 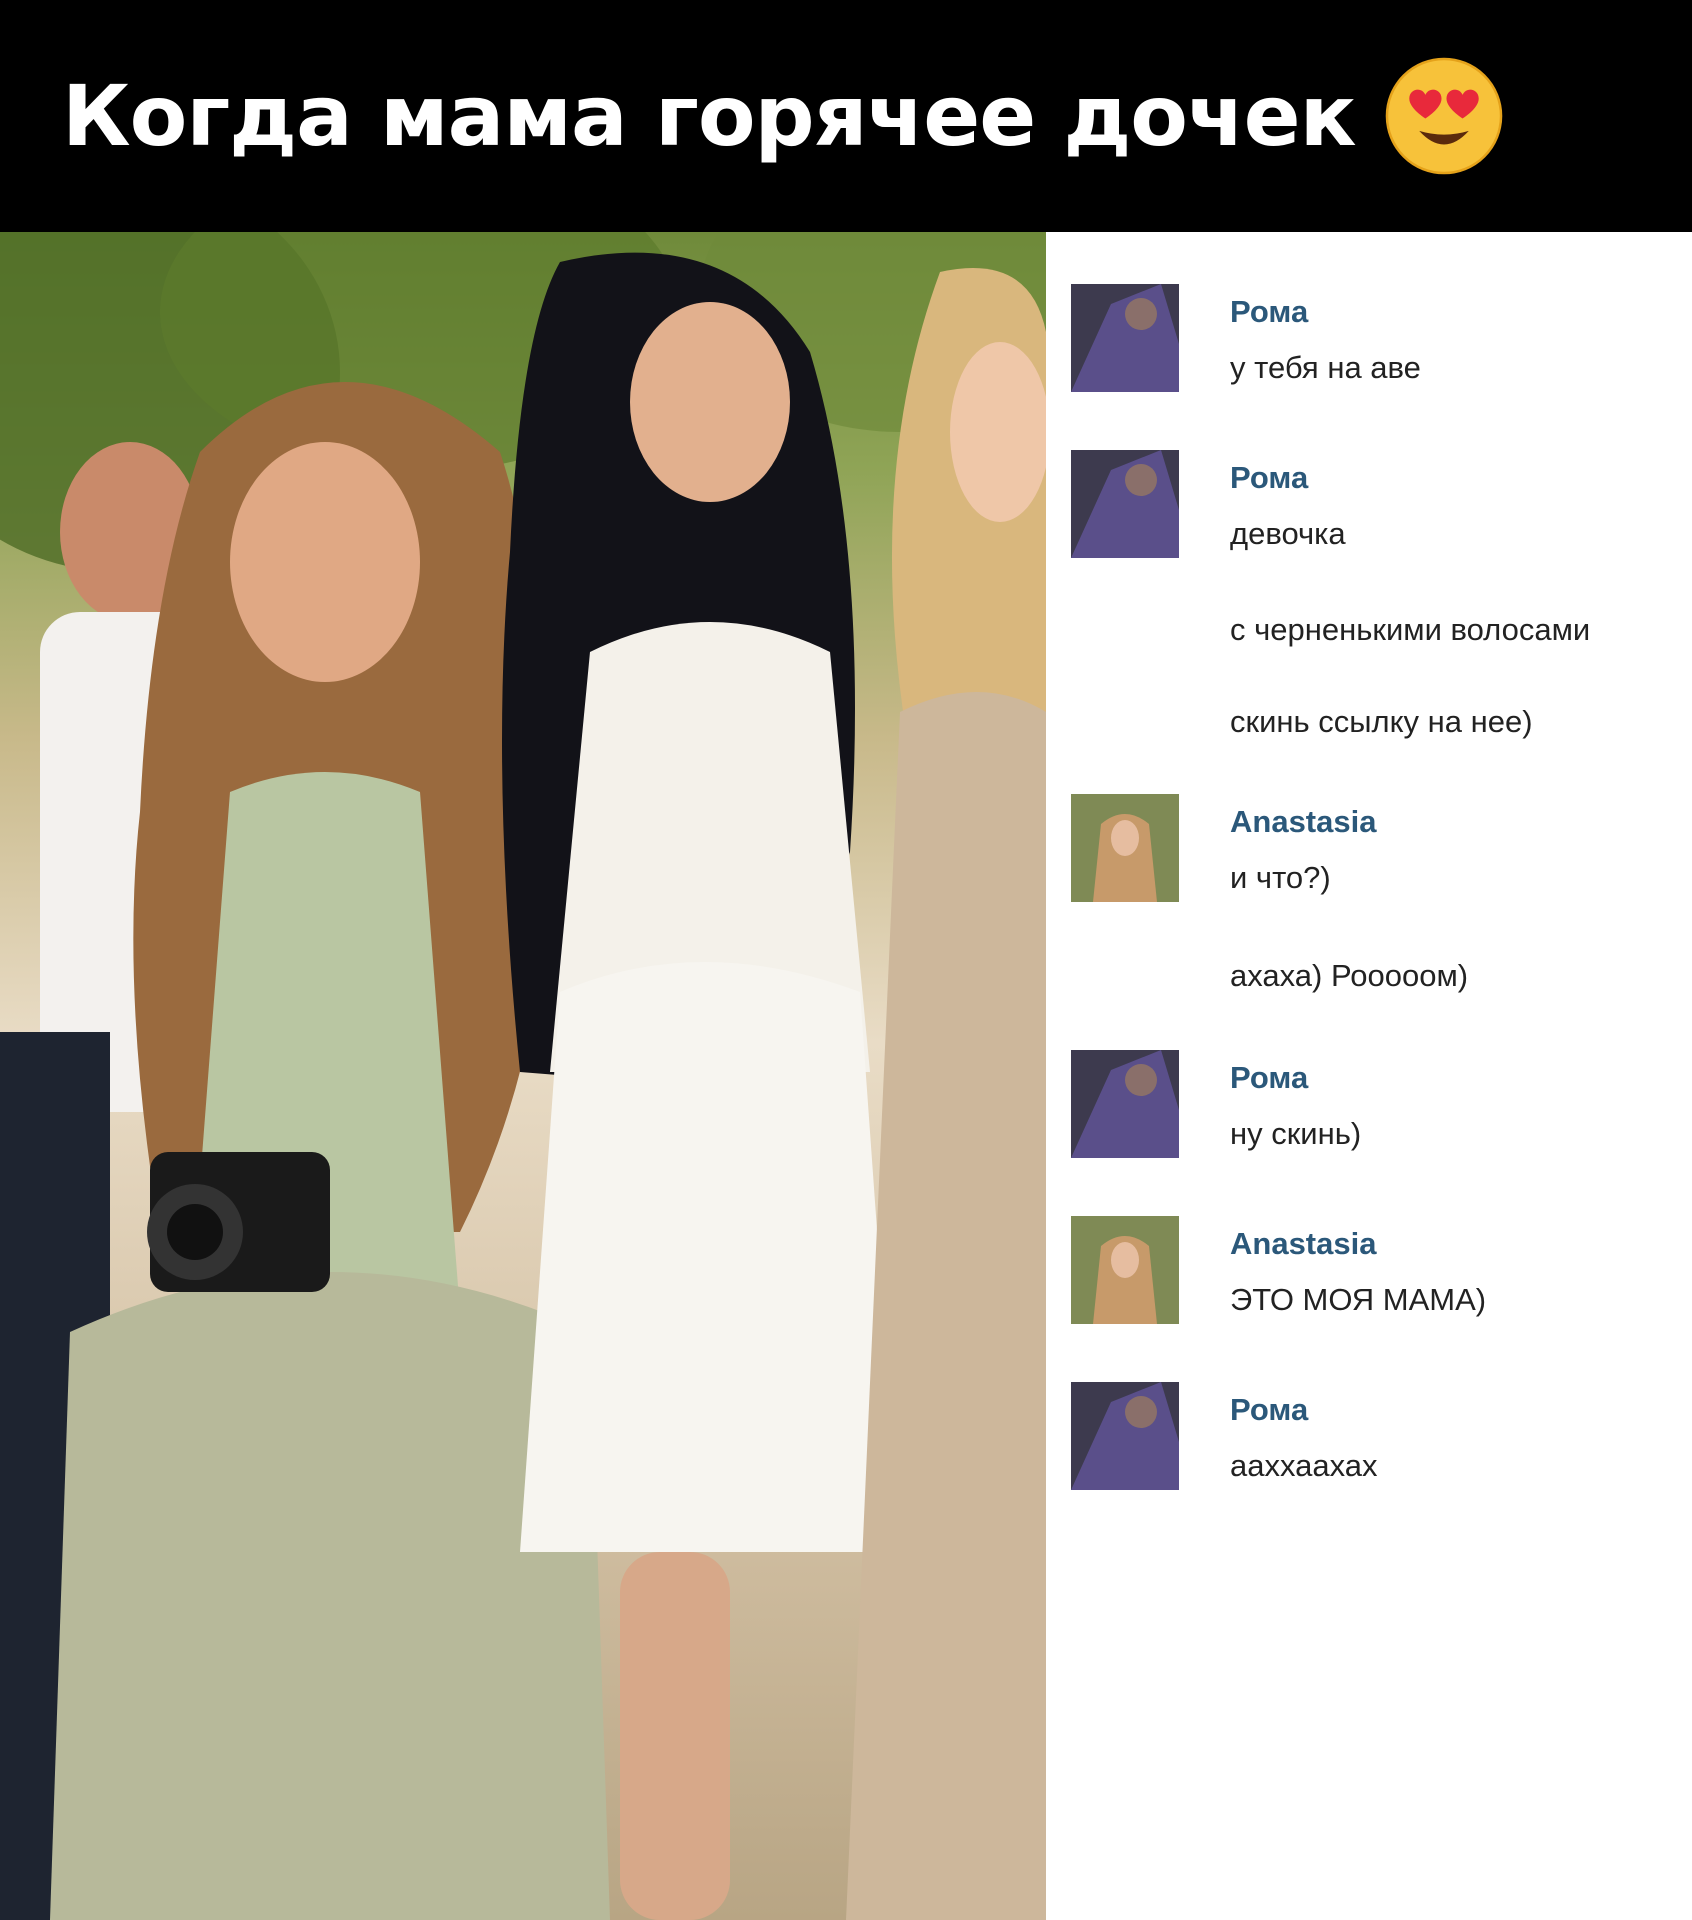 I want to click on message-text: ЭТО МОЯ МАМА), so click(x=1358, y=1299).